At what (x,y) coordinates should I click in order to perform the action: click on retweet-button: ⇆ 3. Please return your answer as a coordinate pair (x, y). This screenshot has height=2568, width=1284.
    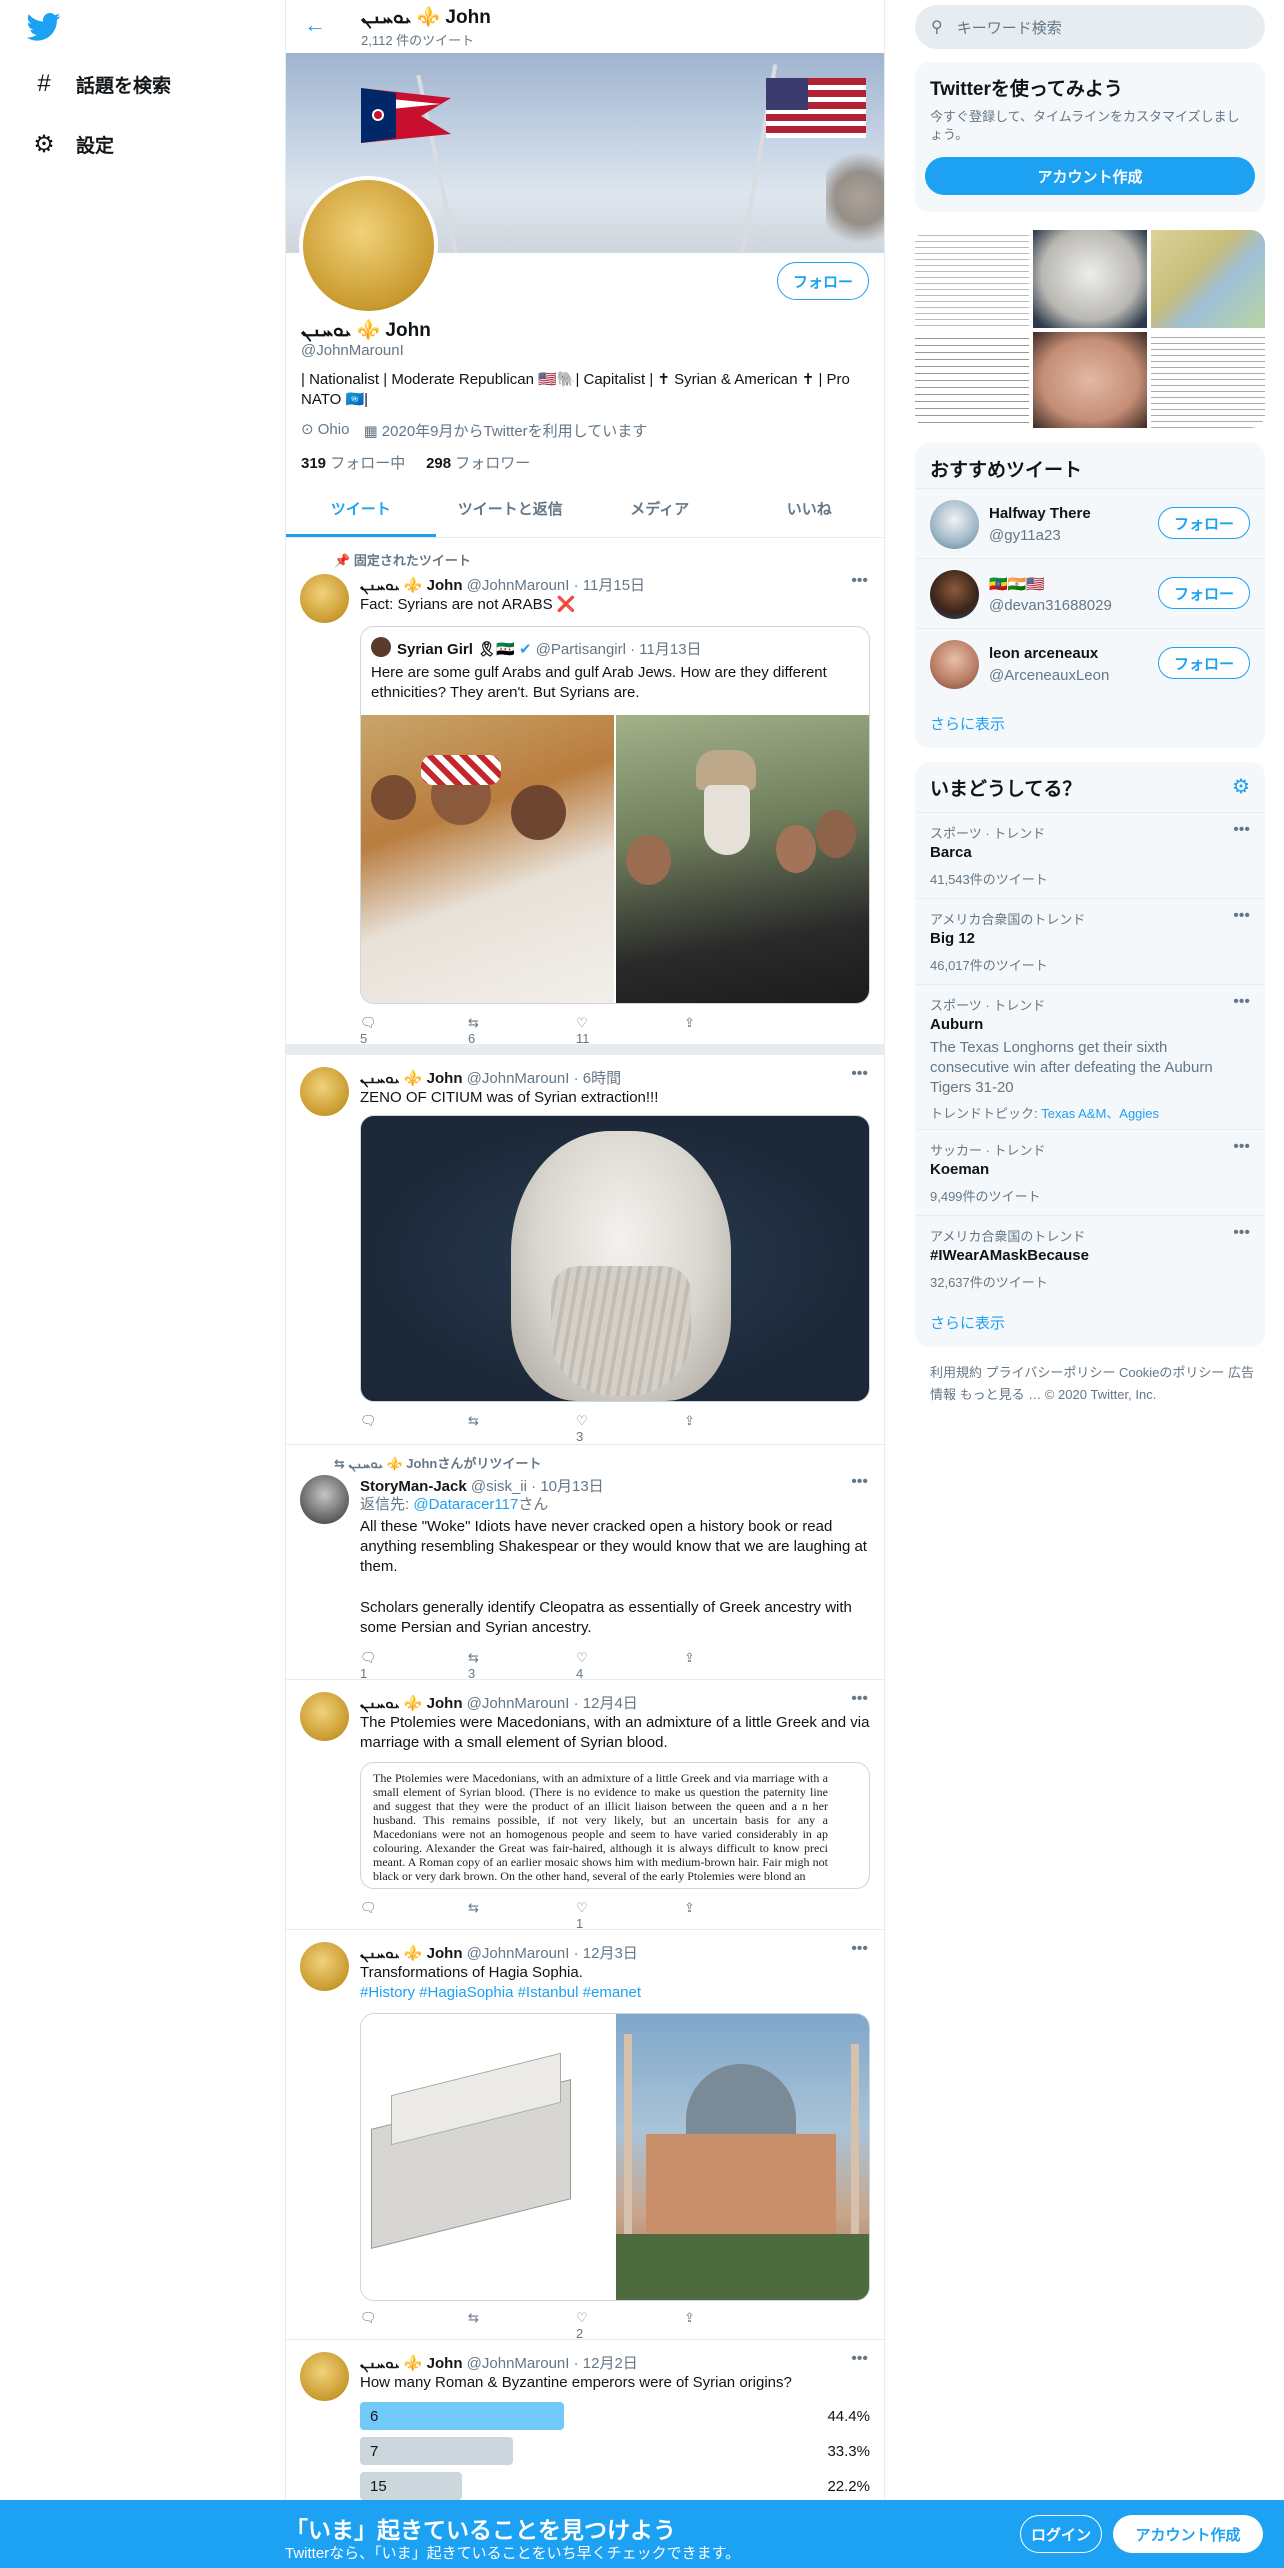
    Looking at the image, I should click on (522, 1665).